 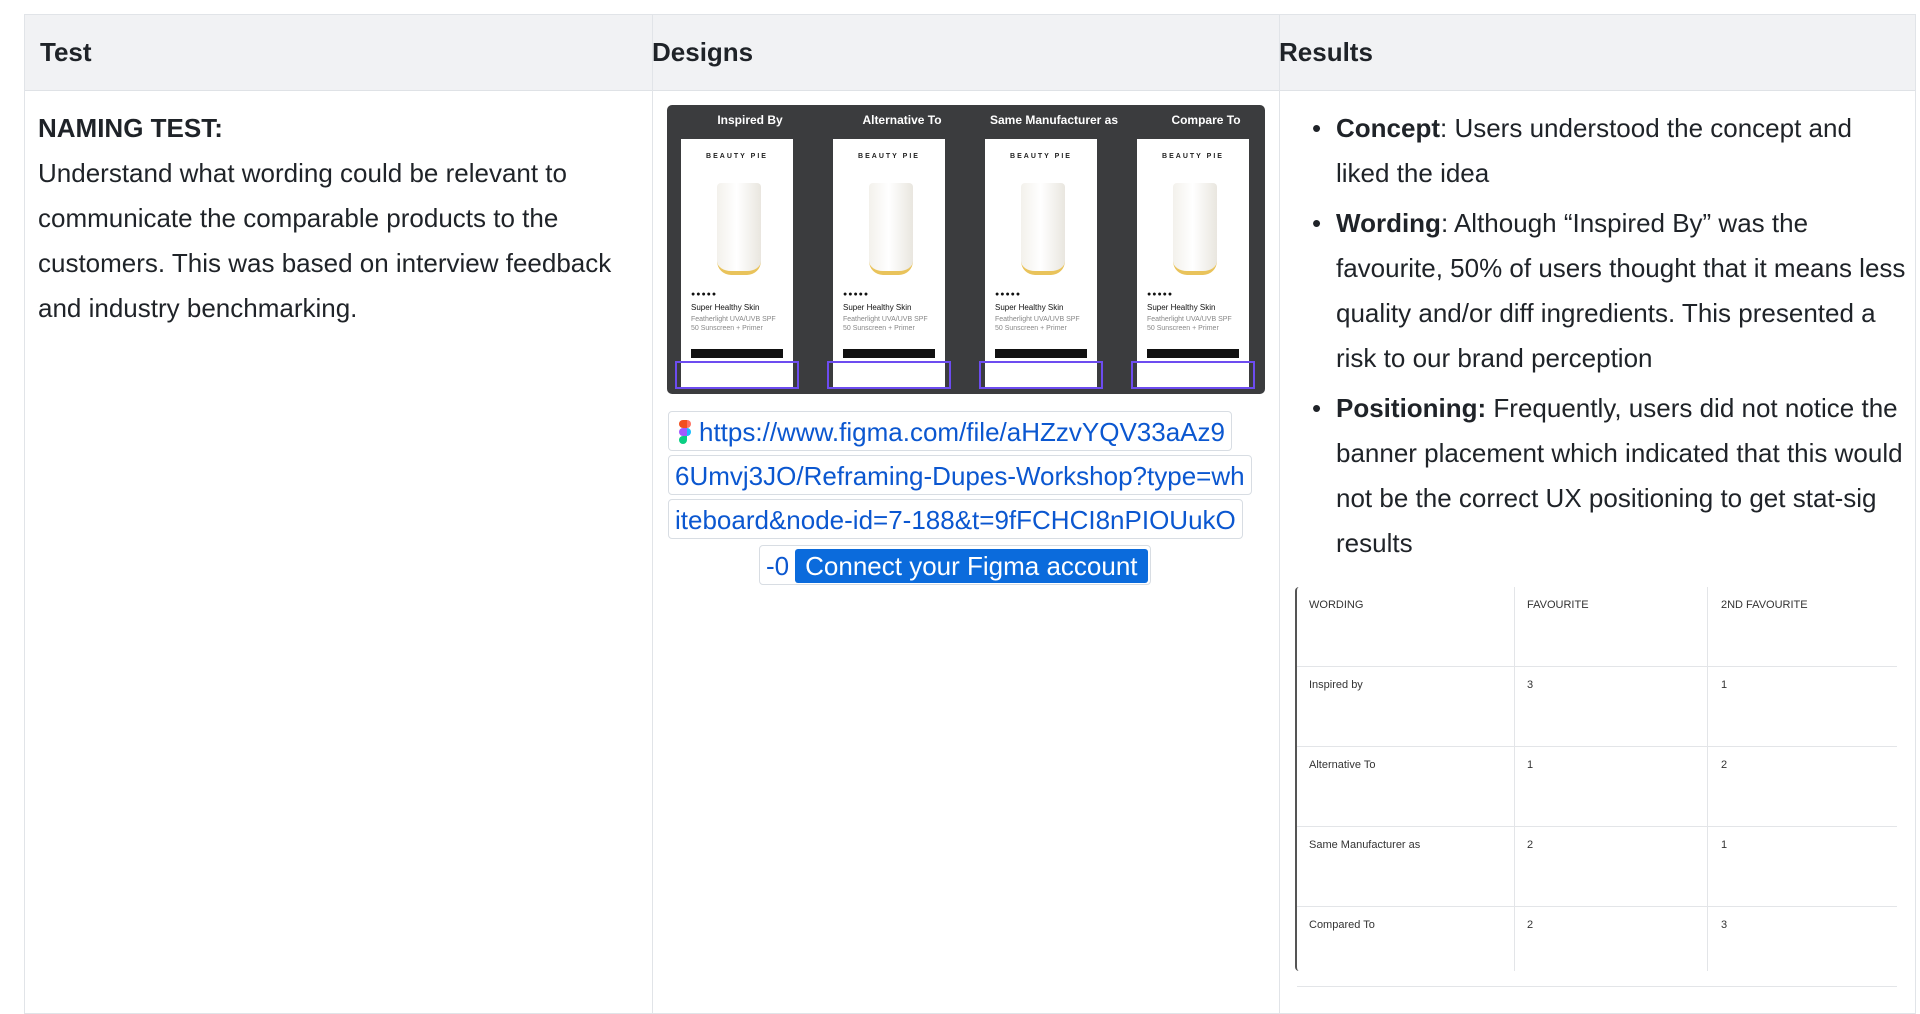 What do you see at coordinates (1764, 605) in the screenshot?
I see `mini-table-cell: 2ND FAVOURITE` at bounding box center [1764, 605].